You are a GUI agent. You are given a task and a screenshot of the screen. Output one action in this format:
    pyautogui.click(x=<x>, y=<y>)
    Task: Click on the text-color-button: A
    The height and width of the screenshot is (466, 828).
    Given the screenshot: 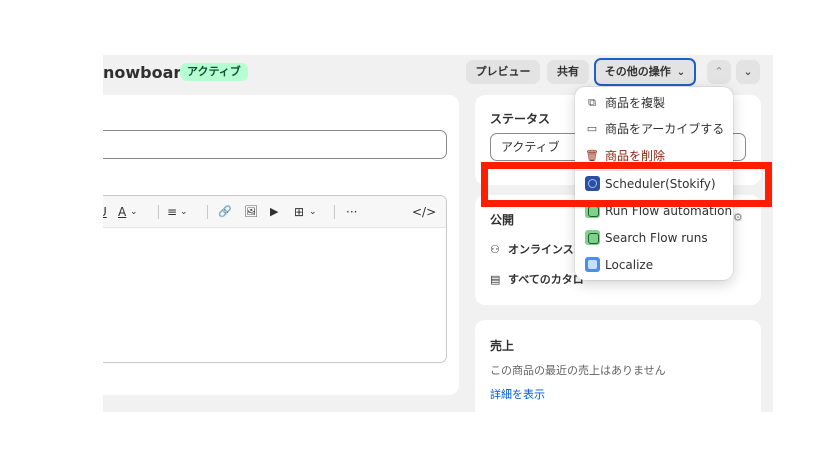 What is the action you would take?
    pyautogui.click(x=122, y=212)
    